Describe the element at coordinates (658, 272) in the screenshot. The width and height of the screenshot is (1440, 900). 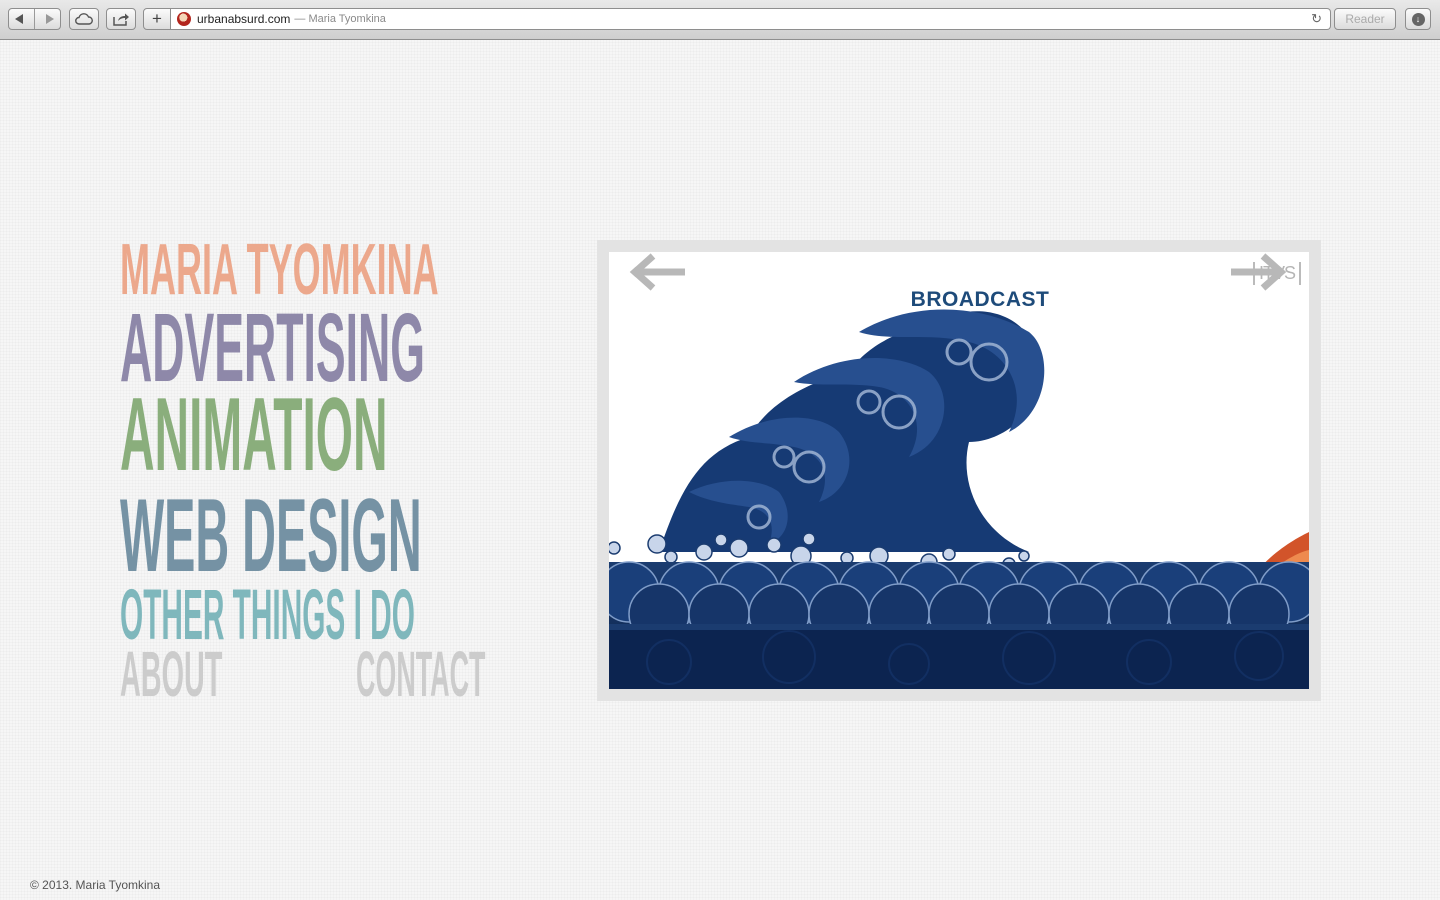
I see `previous-arrow-icon` at that location.